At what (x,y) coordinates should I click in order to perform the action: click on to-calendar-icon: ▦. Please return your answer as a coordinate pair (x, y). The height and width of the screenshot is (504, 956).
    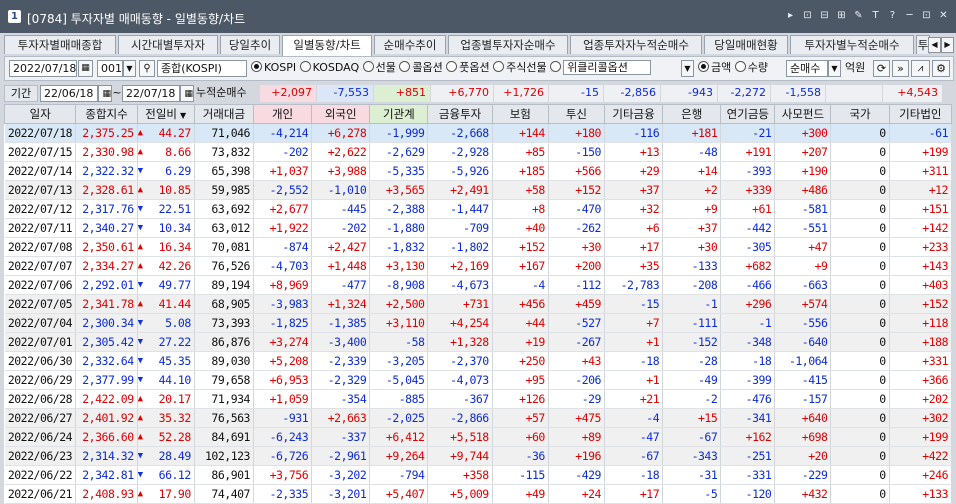
    Looking at the image, I should click on (187, 93).